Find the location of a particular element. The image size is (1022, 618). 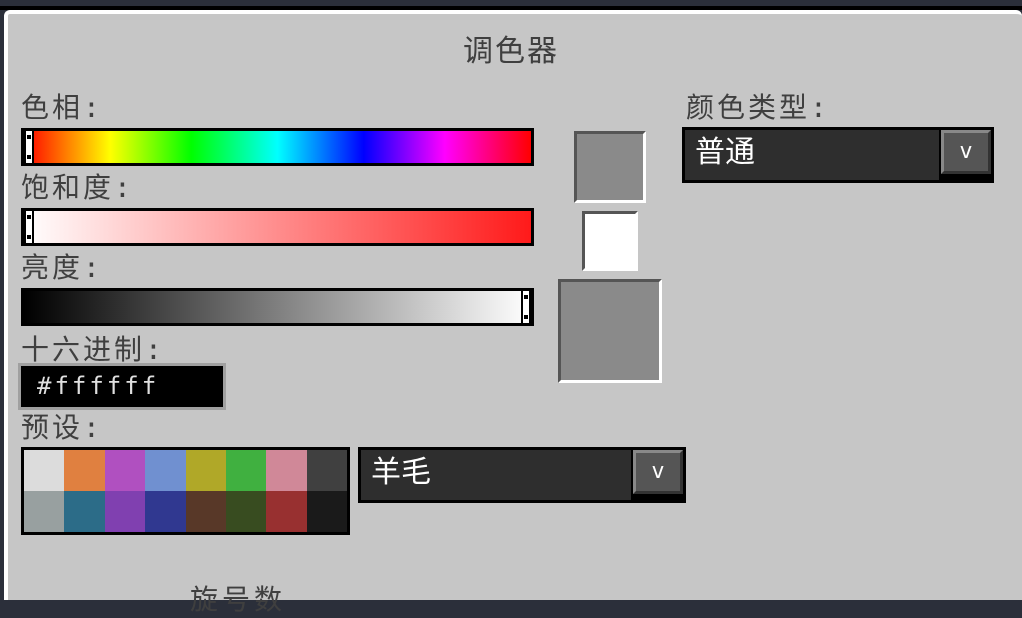

brightness-slider is located at coordinates (277, 307).